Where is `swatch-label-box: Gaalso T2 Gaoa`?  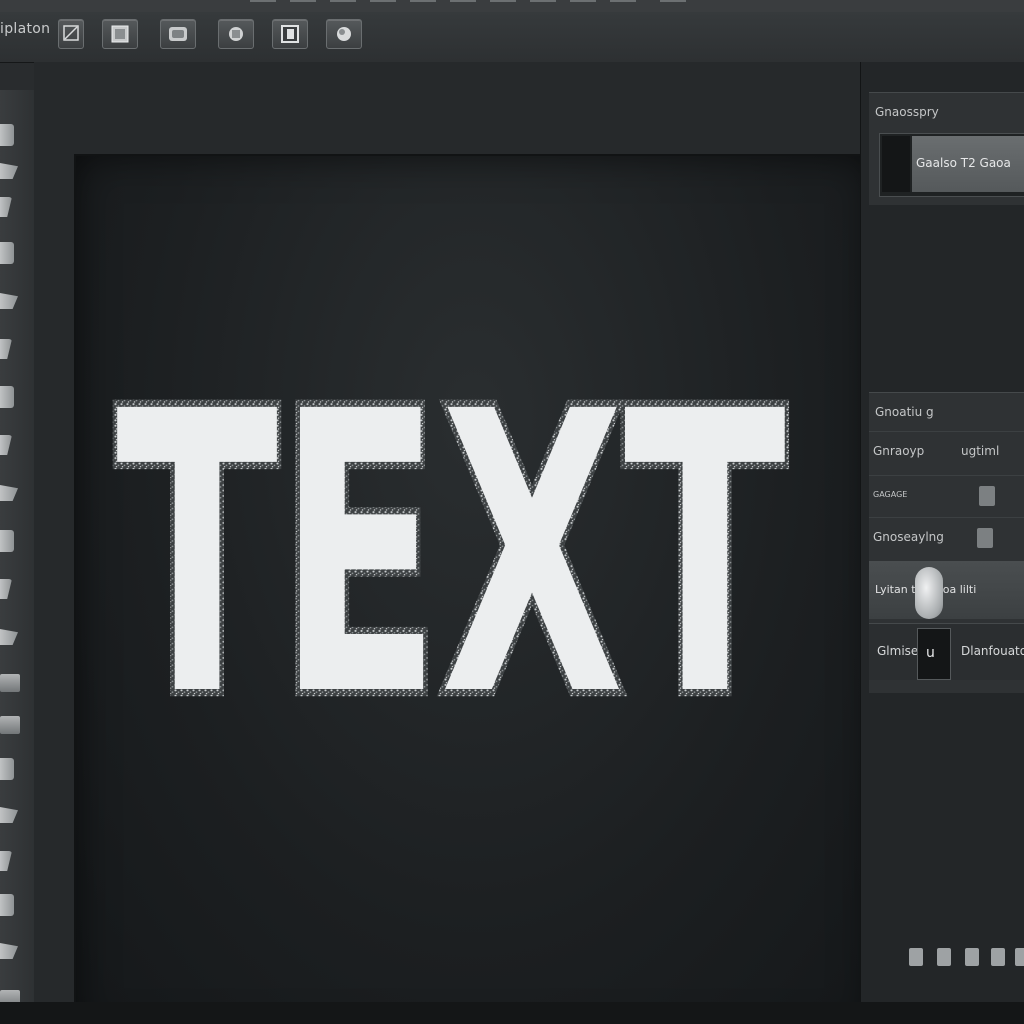 swatch-label-box: Gaalso T2 Gaoa is located at coordinates (968, 164).